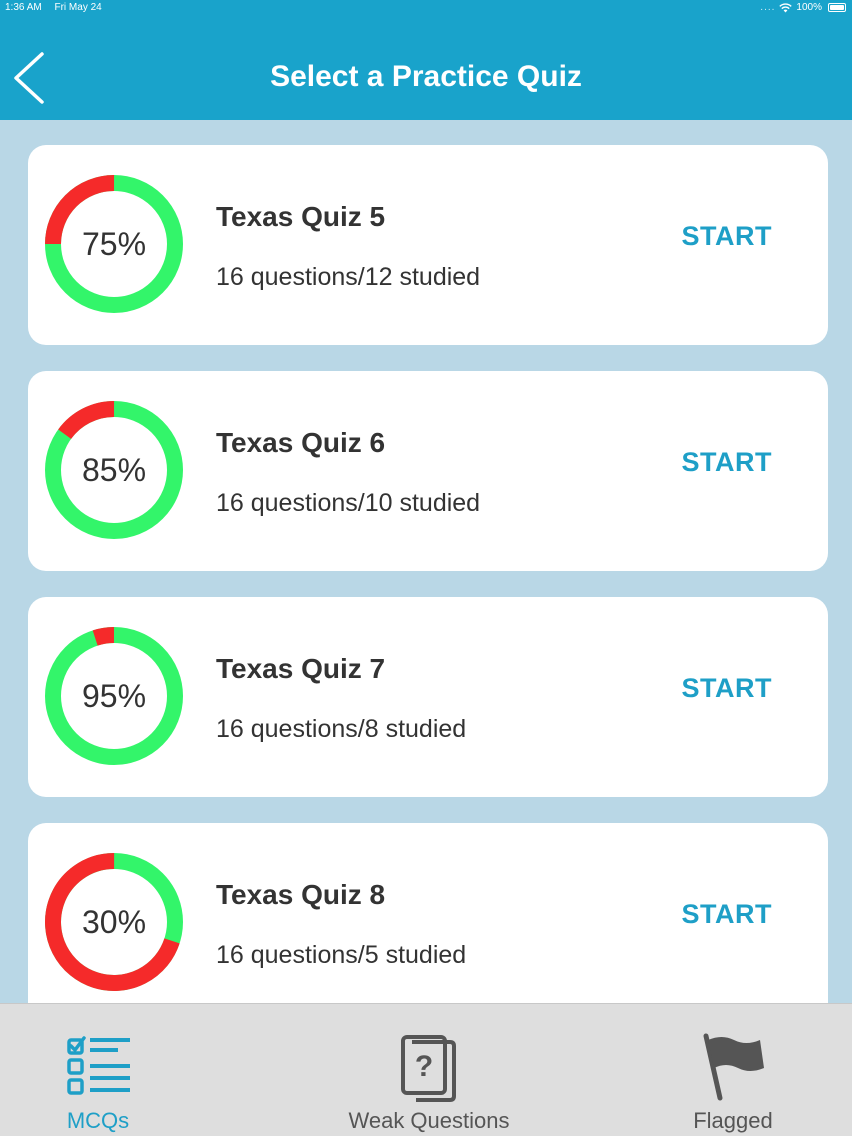  Describe the element at coordinates (341, 955) in the screenshot. I see `quiz-progress-text: 16 questions/5 studied` at that location.